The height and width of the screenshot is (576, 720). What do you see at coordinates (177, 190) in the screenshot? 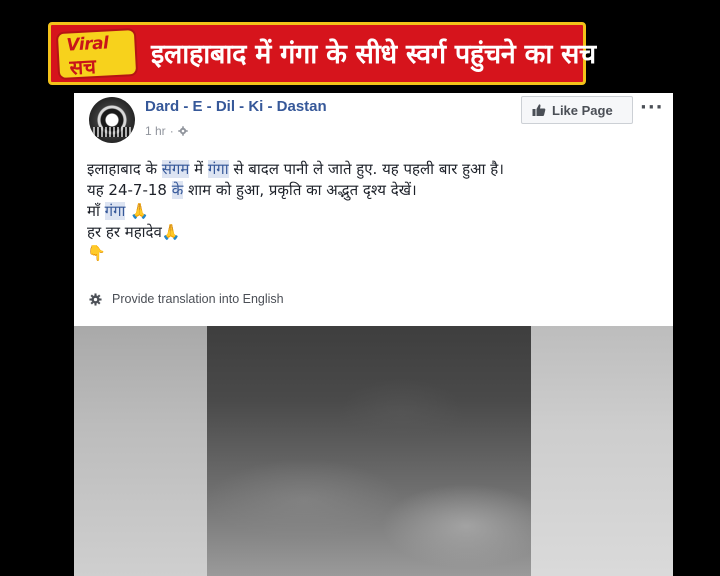
I see `hashtag-ke: के` at bounding box center [177, 190].